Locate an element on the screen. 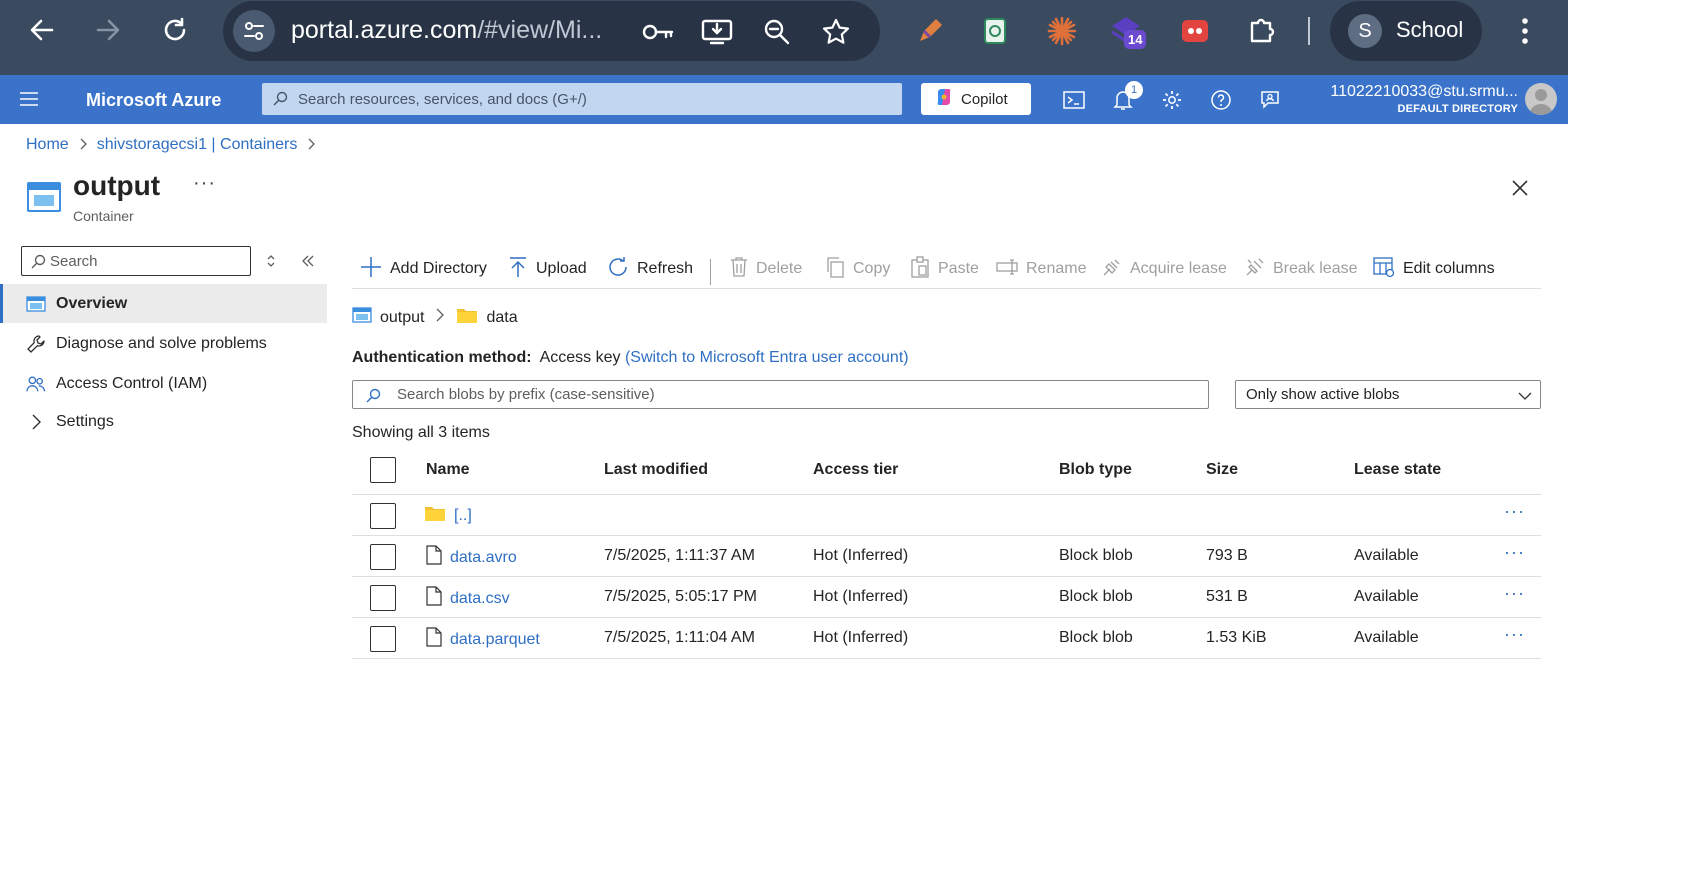 This screenshot has height=870, width=1697. delete-button: Delete is located at coordinates (766, 269).